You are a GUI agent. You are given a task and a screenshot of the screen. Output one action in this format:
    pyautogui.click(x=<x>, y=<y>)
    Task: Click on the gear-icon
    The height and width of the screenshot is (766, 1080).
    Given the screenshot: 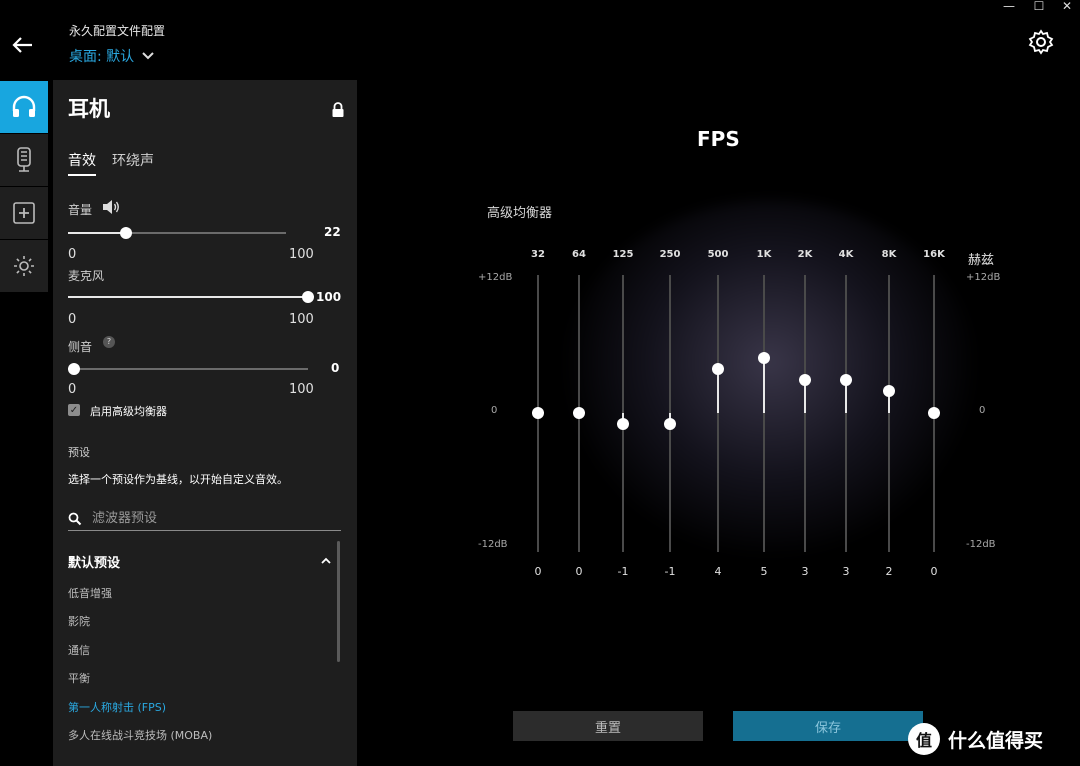 What is the action you would take?
    pyautogui.click(x=1041, y=42)
    